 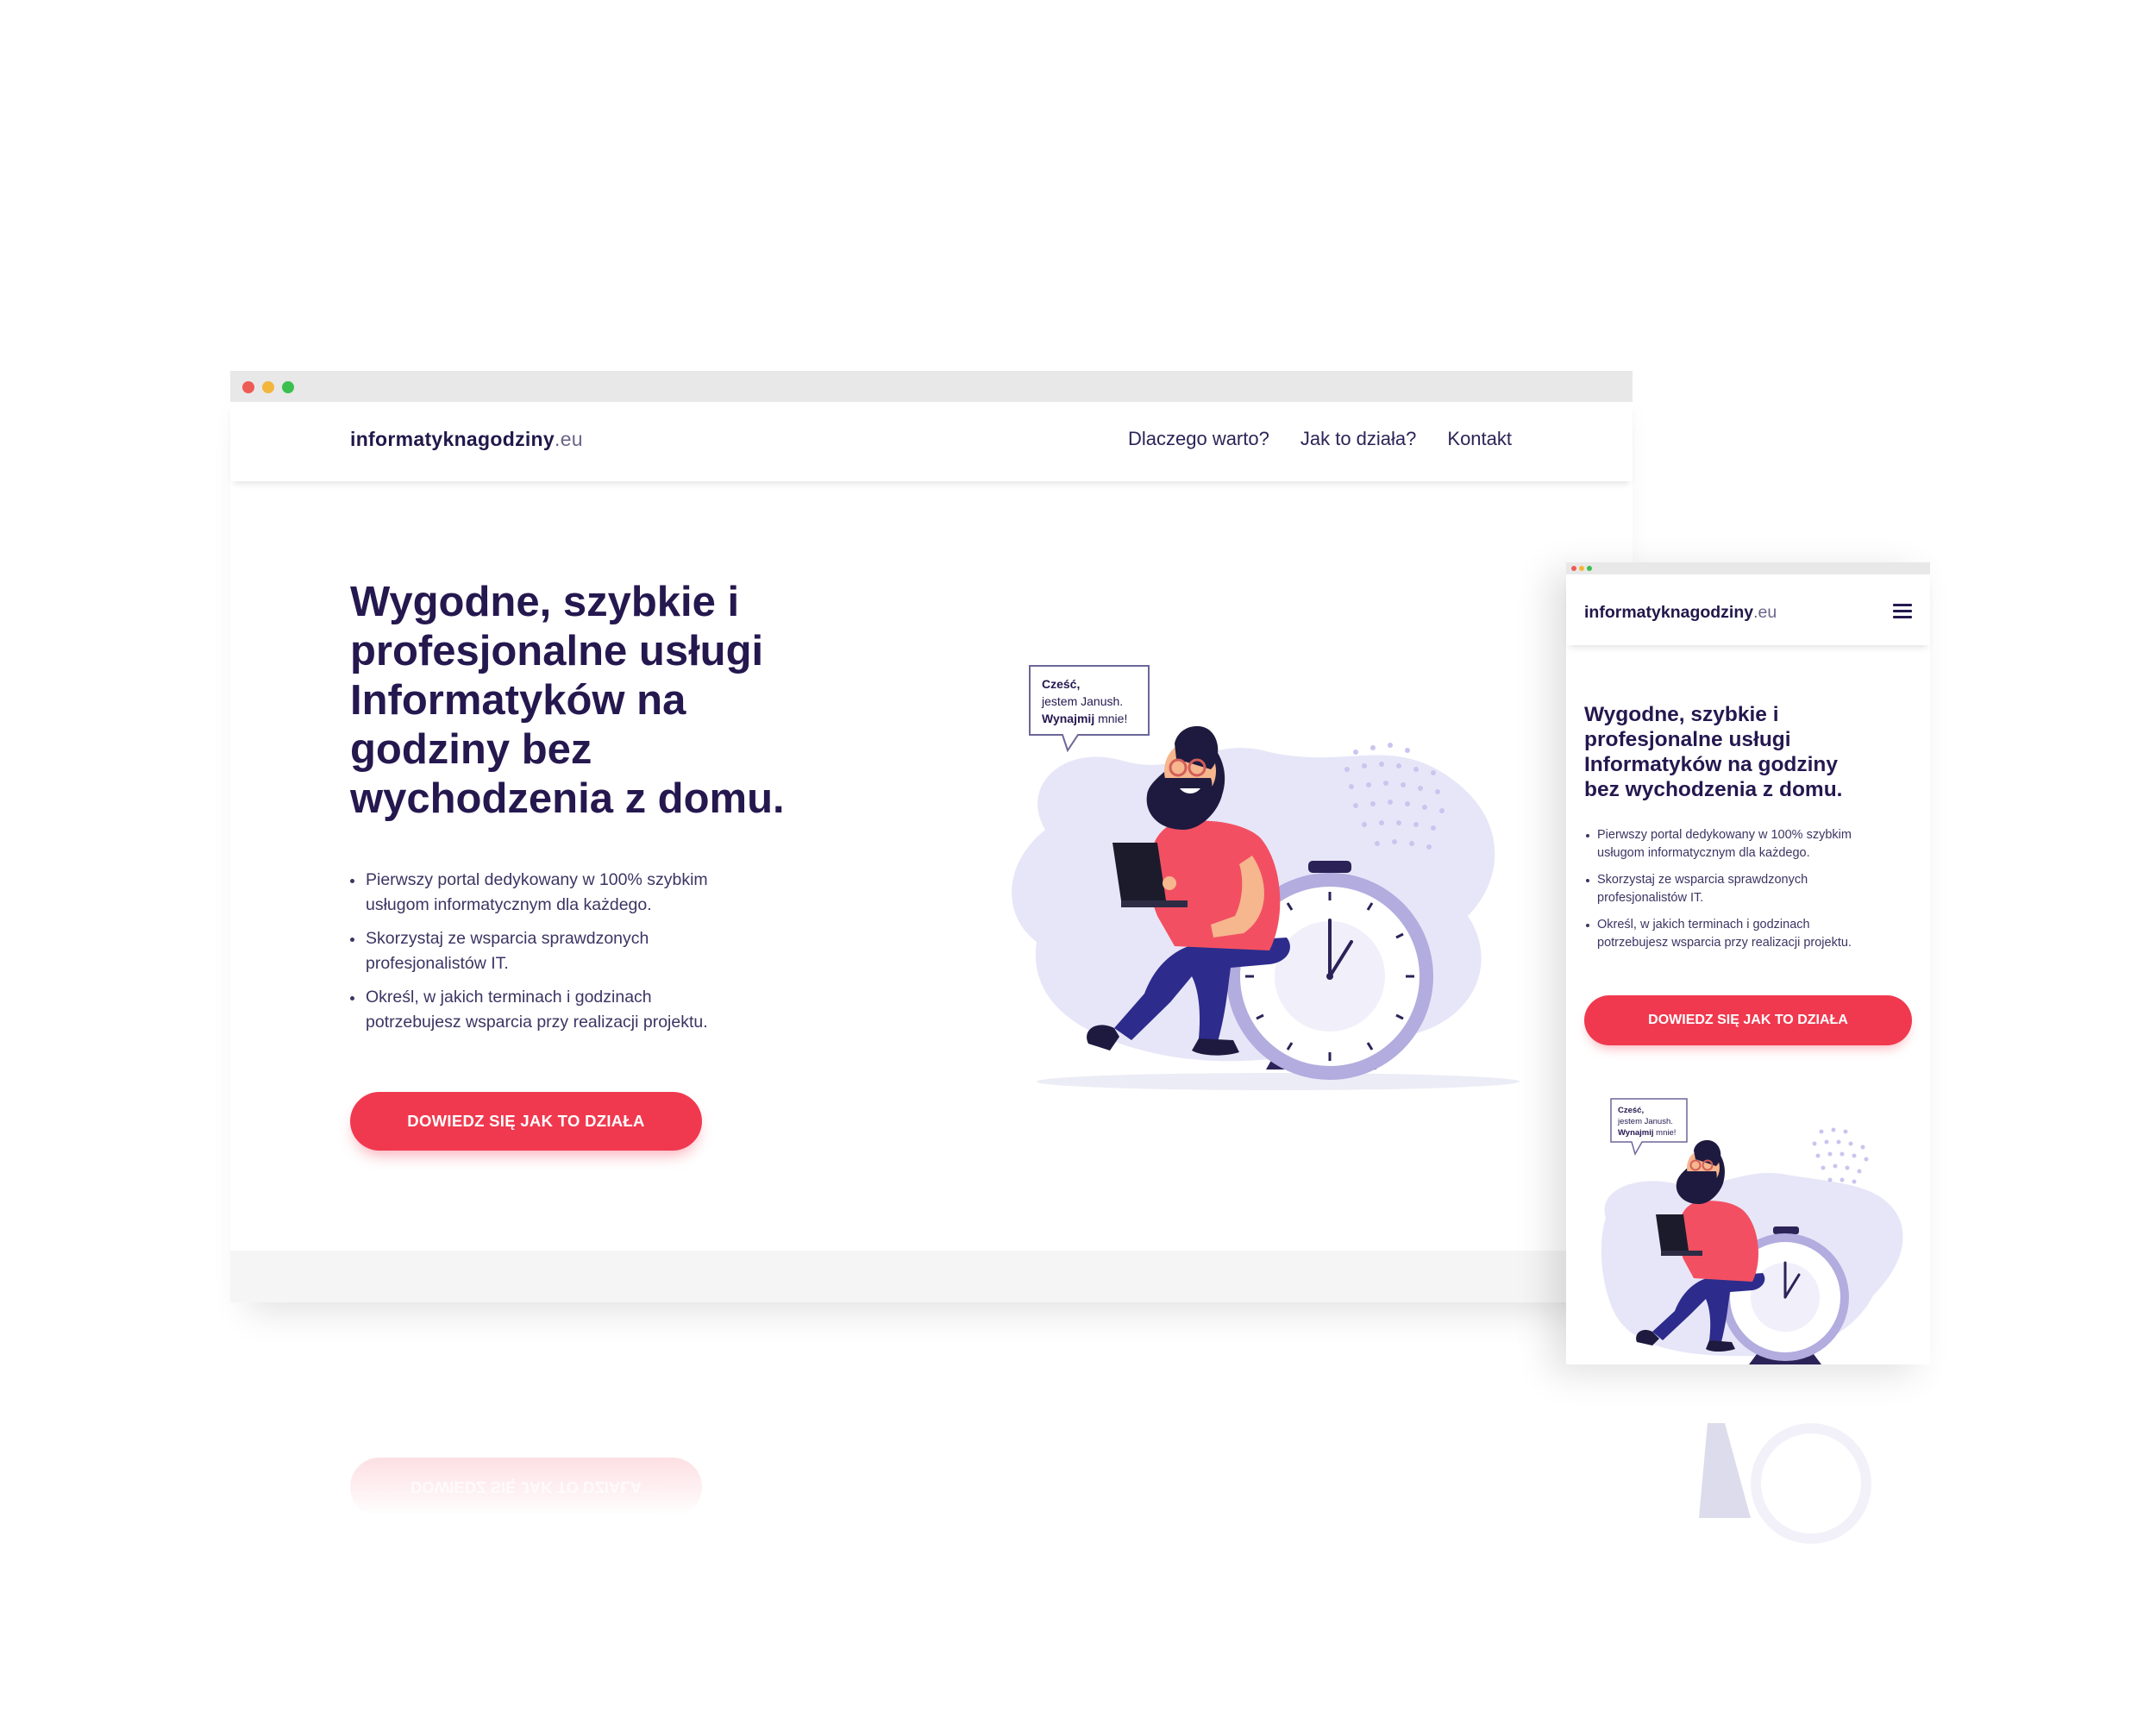 What do you see at coordinates (1711, 764) in the screenshot?
I see `hero-title-line: Informatyków na godziny` at bounding box center [1711, 764].